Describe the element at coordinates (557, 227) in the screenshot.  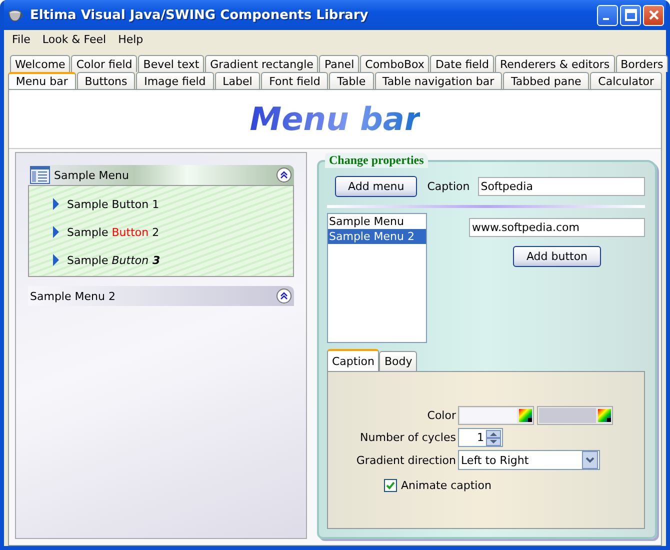
I see `url-field: www.softpedia.com` at that location.